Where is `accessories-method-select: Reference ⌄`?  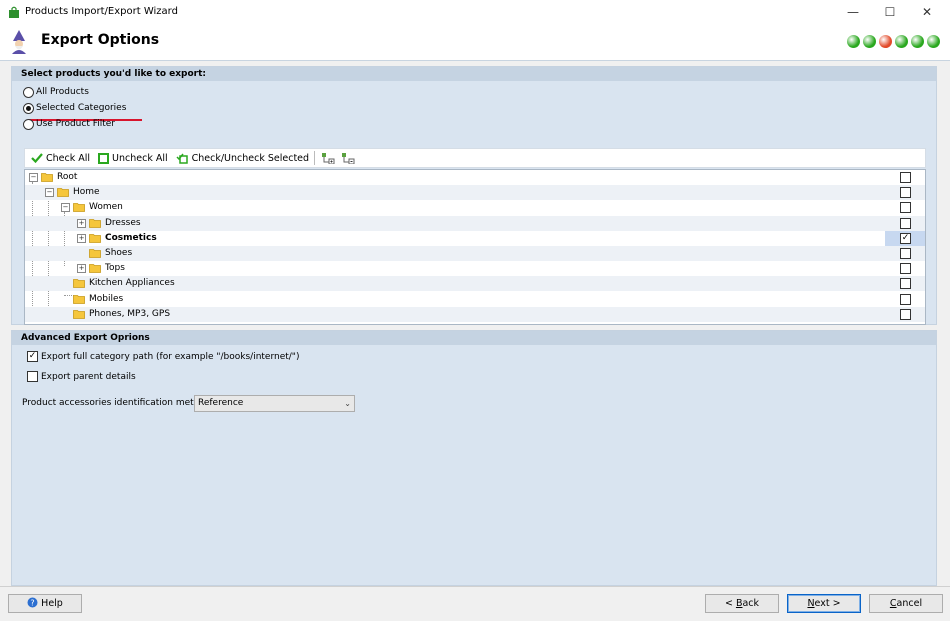
accessories-method-select: Reference ⌄ is located at coordinates (274, 403).